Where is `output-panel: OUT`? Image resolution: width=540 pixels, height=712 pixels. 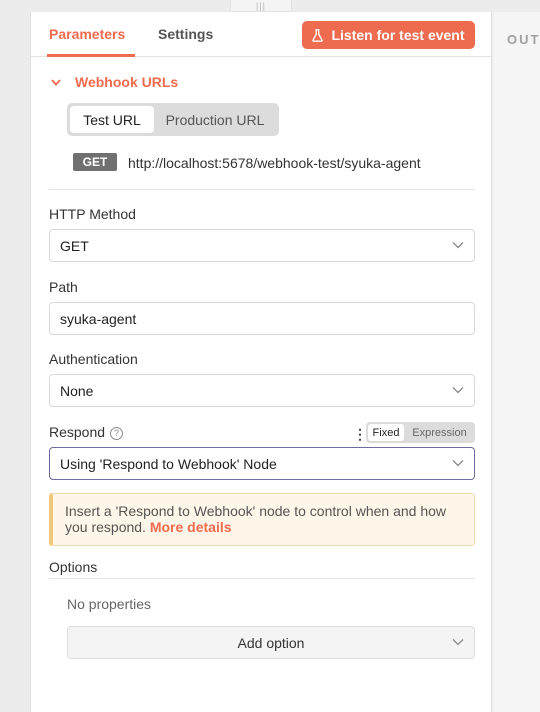
output-panel: OUT is located at coordinates (516, 362).